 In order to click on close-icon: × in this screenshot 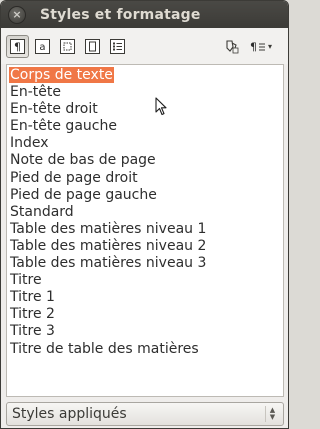, I will do `click(17, 14)`.